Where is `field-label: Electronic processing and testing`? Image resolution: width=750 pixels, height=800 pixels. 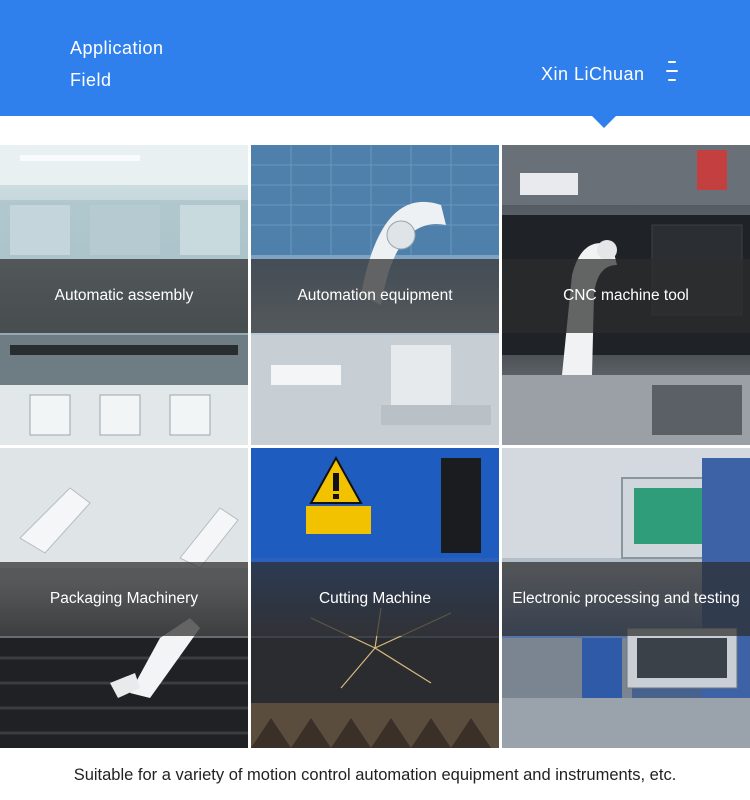 field-label: Electronic processing and testing is located at coordinates (626, 598).